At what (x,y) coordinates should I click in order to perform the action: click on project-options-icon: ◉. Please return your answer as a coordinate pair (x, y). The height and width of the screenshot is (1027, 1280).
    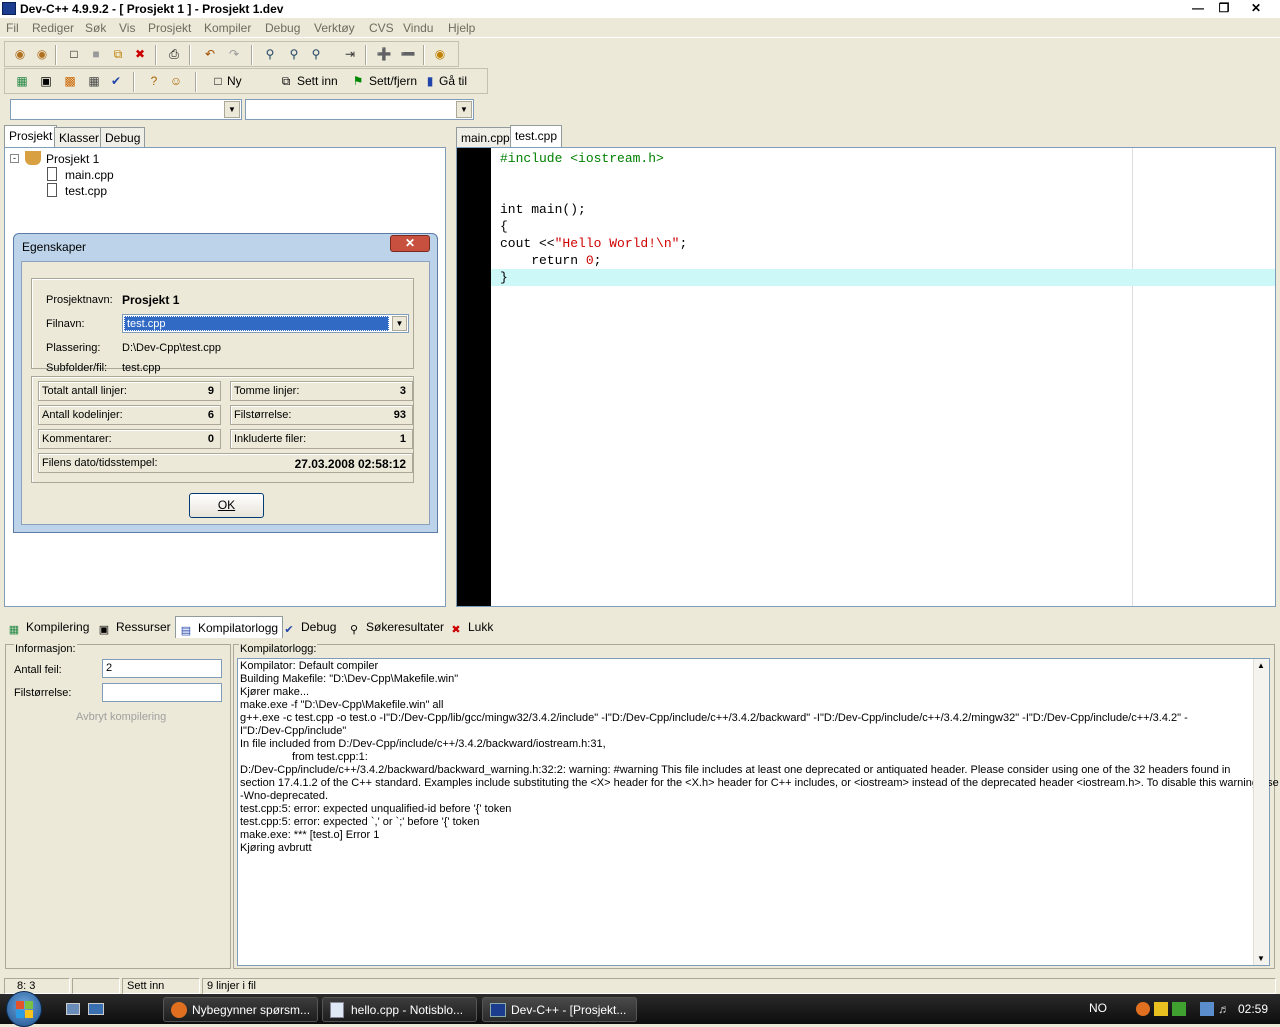
    Looking at the image, I should click on (440, 54).